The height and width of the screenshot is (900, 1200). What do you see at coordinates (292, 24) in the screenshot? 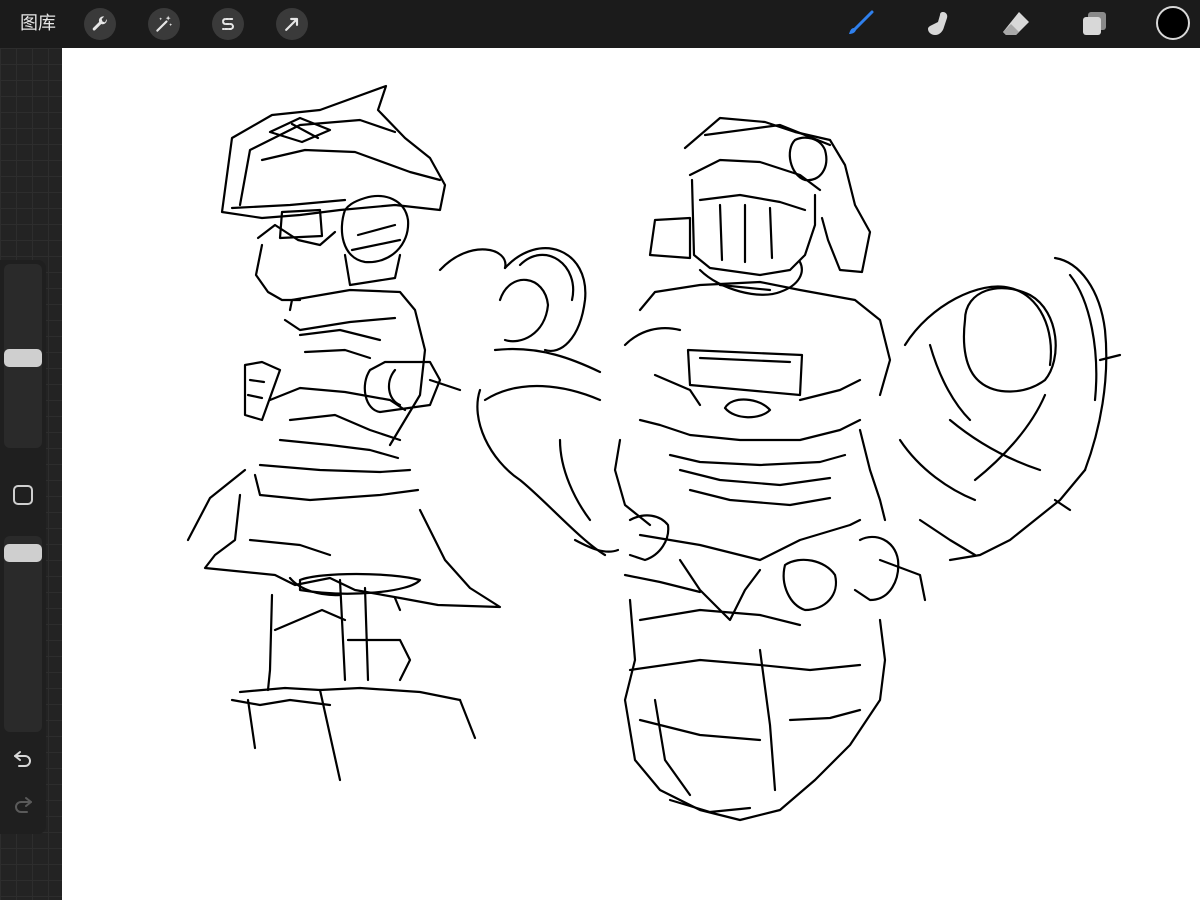
I see `arrow-cursor-icon` at bounding box center [292, 24].